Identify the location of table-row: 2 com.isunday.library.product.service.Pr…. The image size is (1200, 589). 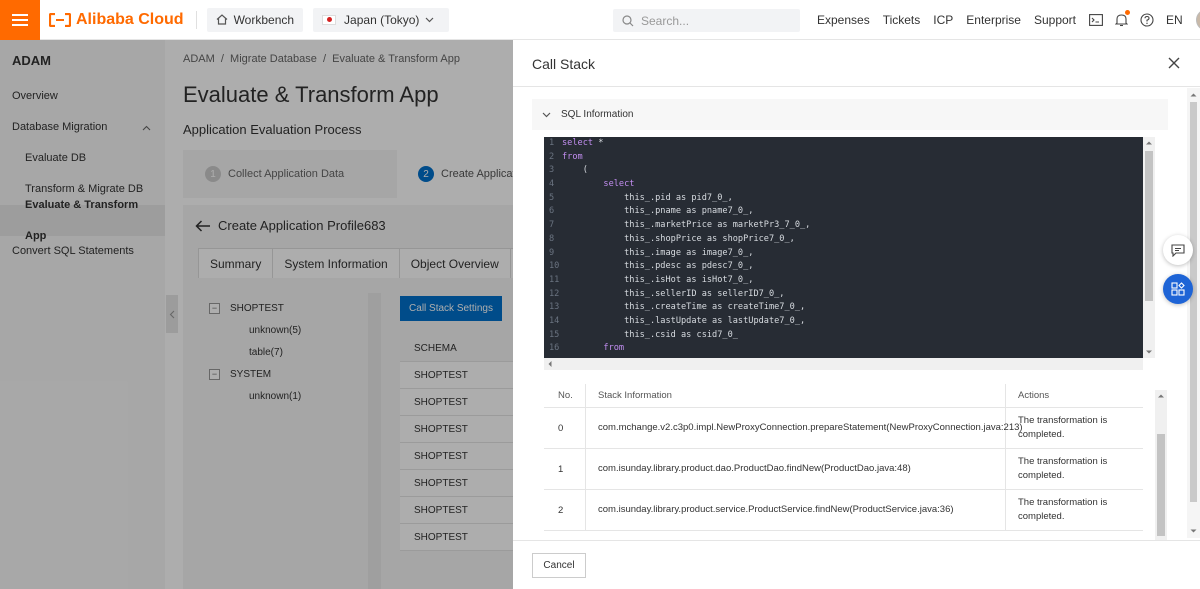
(843, 510).